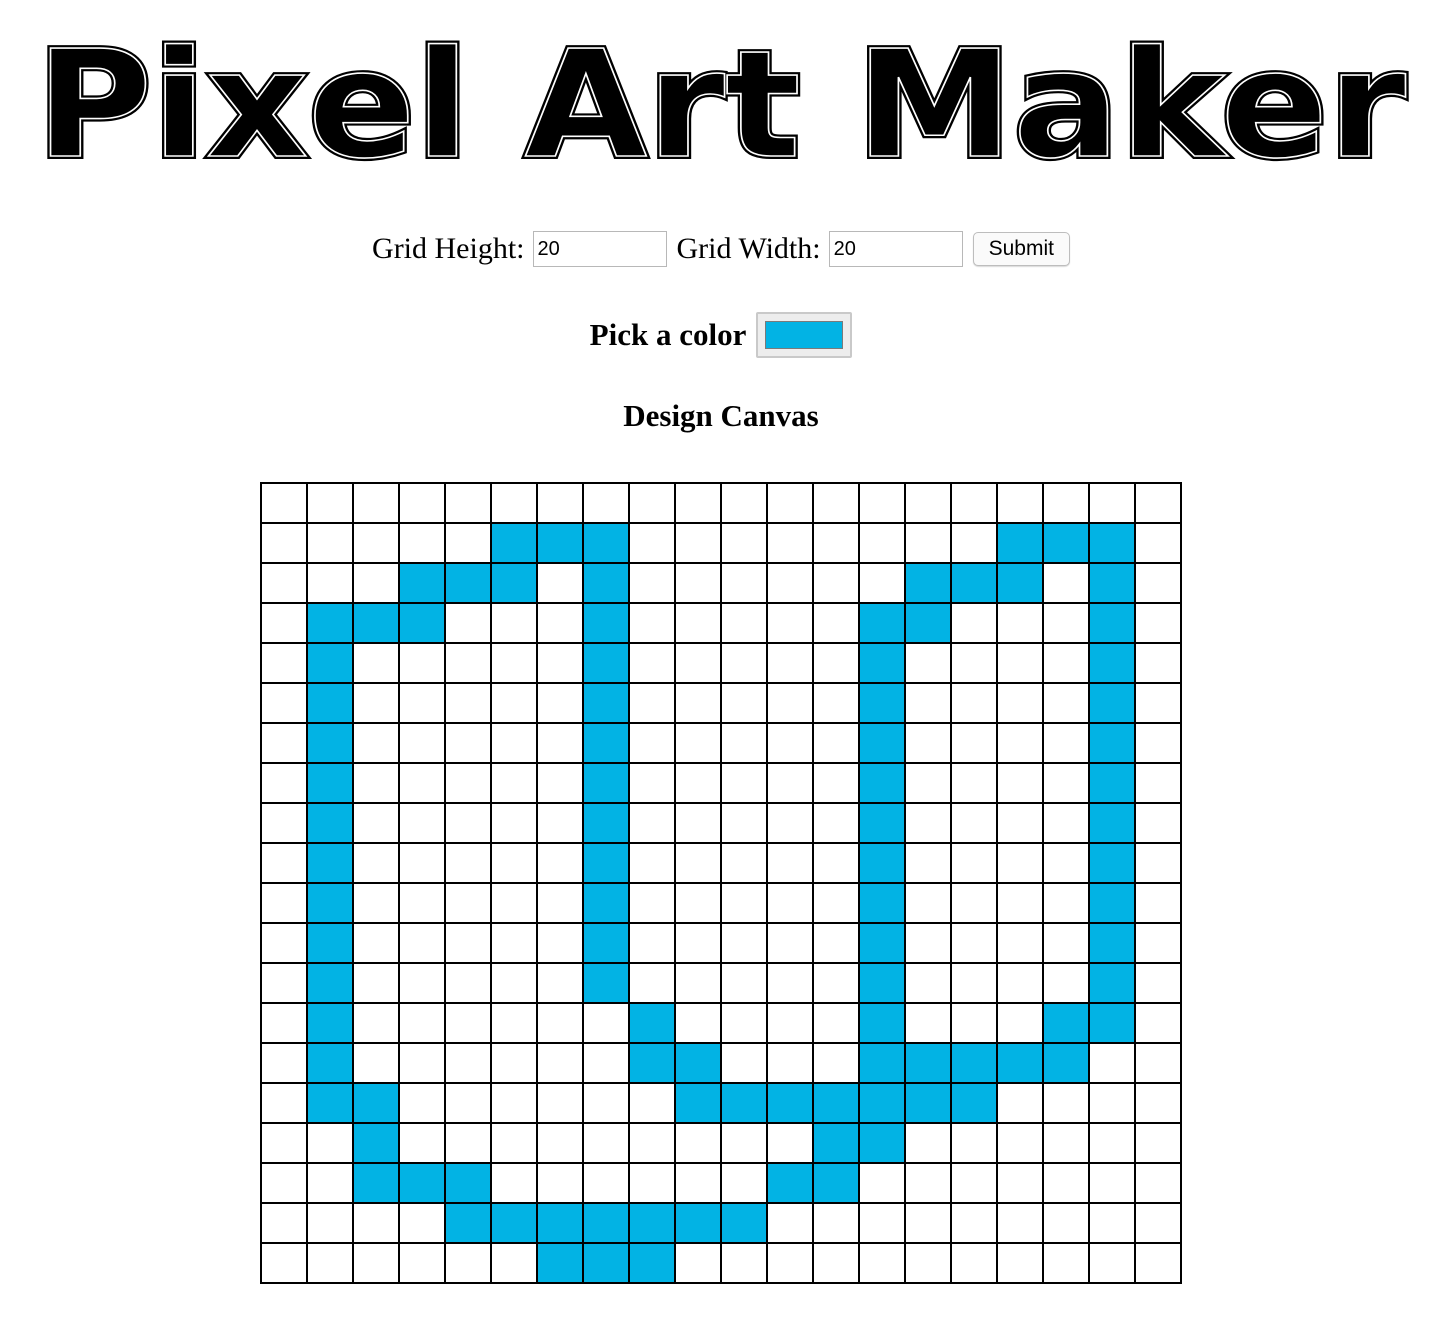 This screenshot has width=1442, height=1336. What do you see at coordinates (895, 249) in the screenshot?
I see `grid-width-input` at bounding box center [895, 249].